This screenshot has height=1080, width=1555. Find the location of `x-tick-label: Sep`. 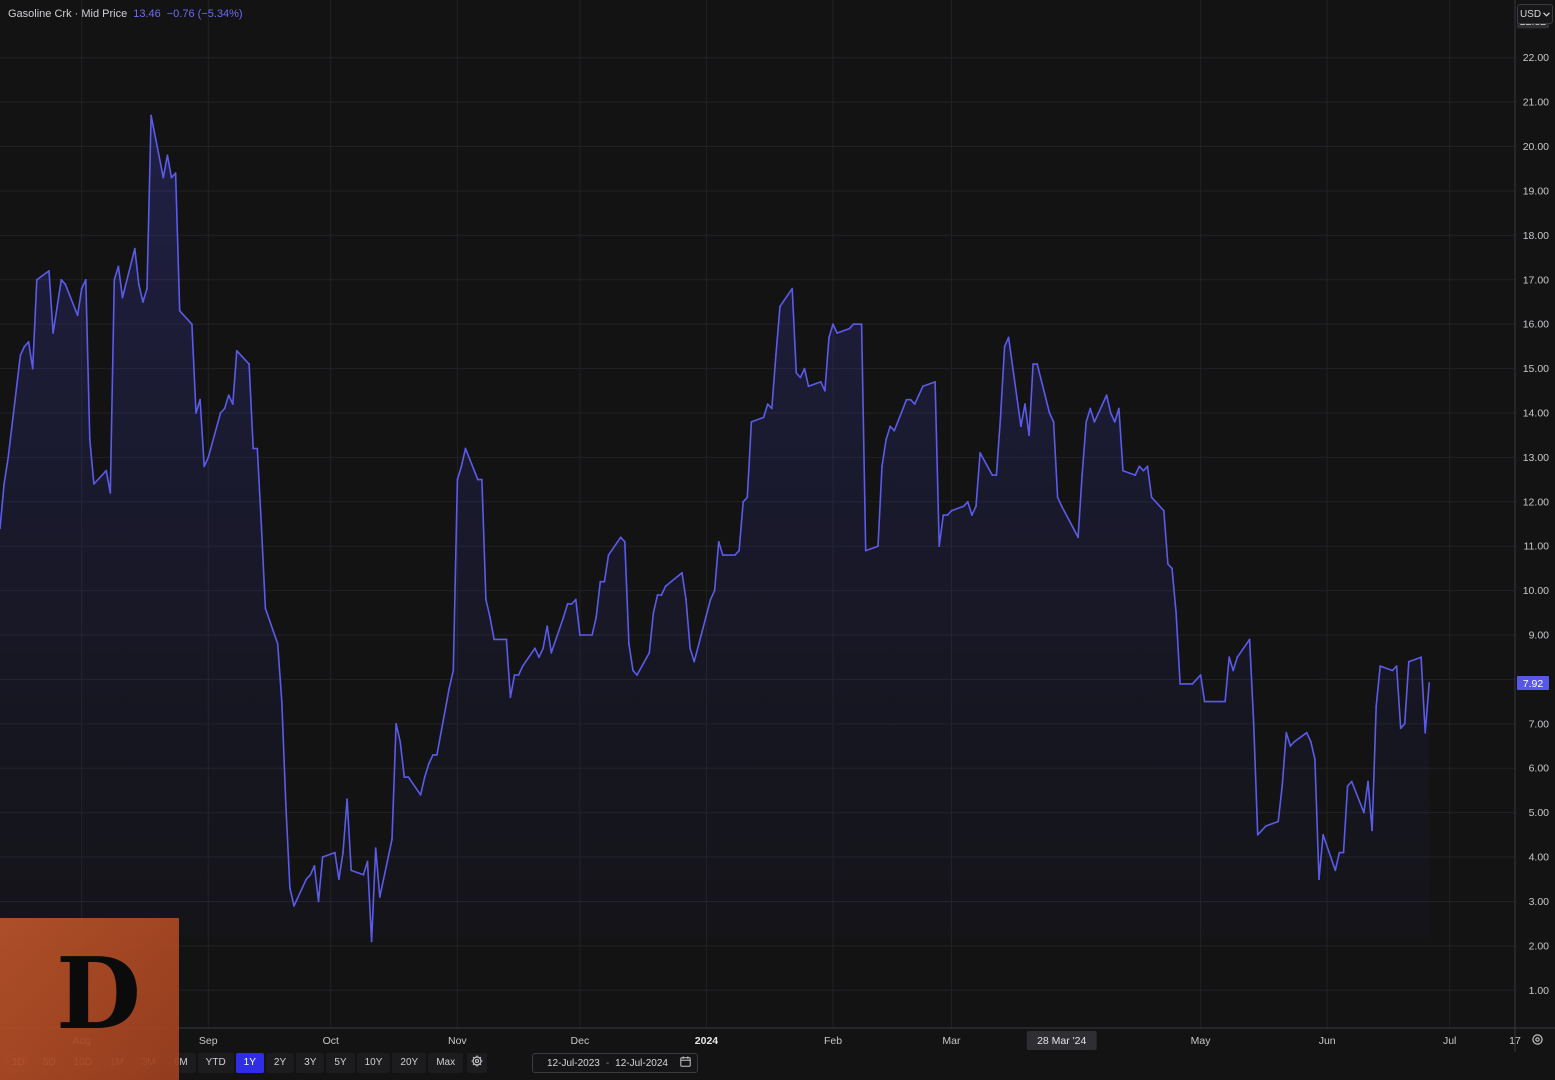

x-tick-label: Sep is located at coordinates (208, 1041).